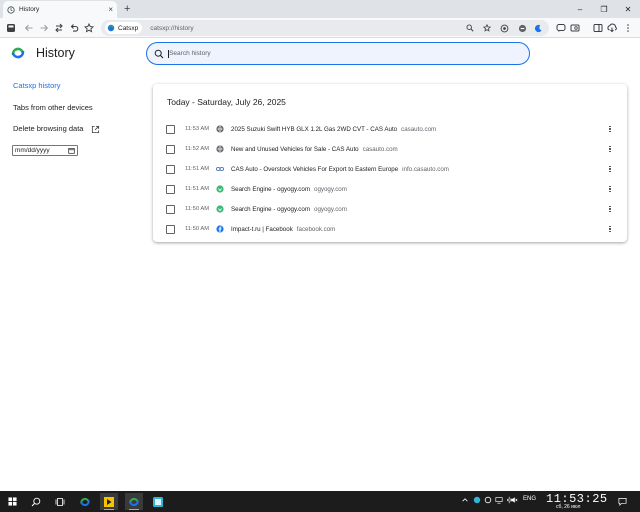  What do you see at coordinates (197, 129) in the screenshot?
I see `row-time: 11:53 AM` at bounding box center [197, 129].